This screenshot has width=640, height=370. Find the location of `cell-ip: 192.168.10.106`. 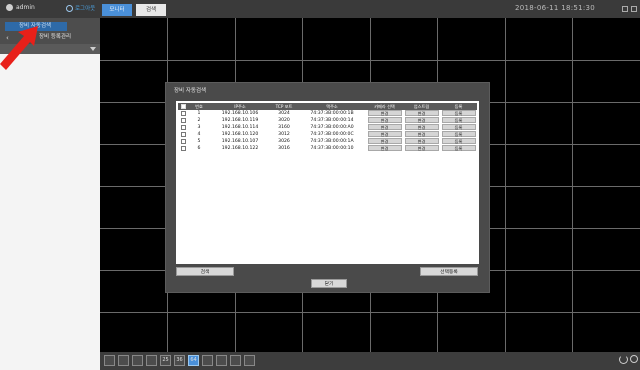

cell-ip: 192.168.10.106 is located at coordinates (240, 113).